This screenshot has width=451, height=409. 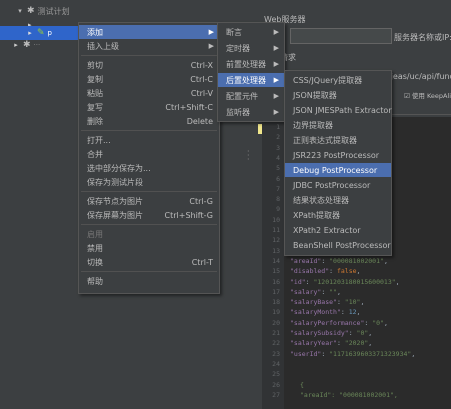 I want to click on menu-item-shortcut: Ctrl+Shift-G, so click(x=189, y=215).